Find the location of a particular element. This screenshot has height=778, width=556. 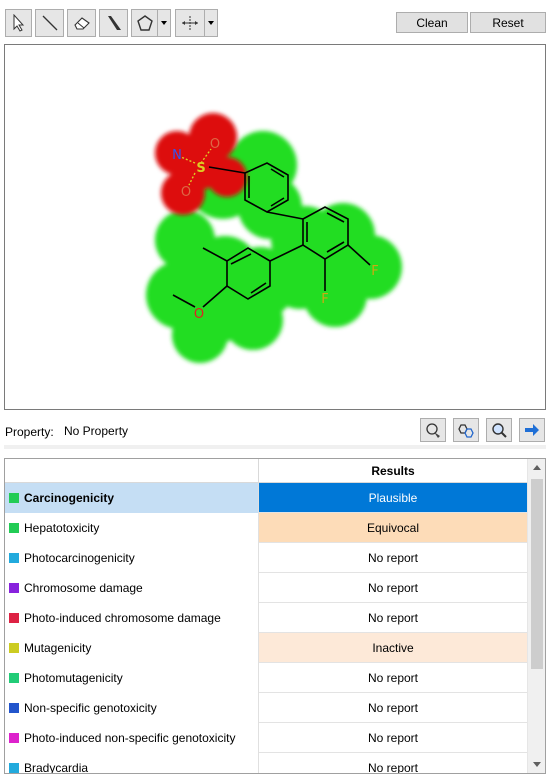

vertical-scrollbar is located at coordinates (536, 616).